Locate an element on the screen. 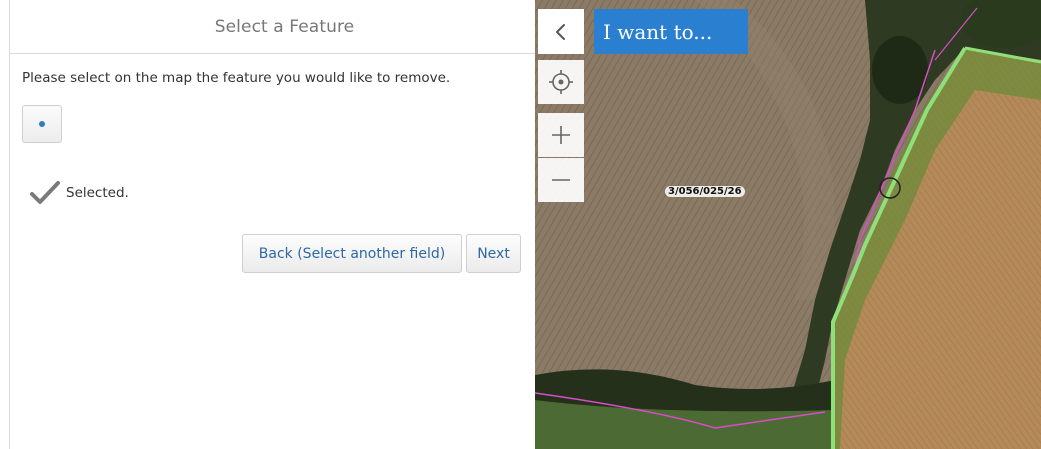  collapse-panel-button is located at coordinates (561, 31).